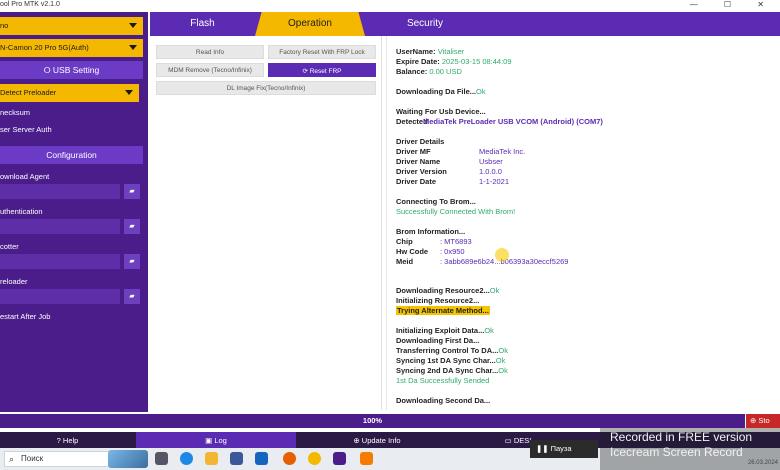 This screenshot has height=470, width=780. Describe the element at coordinates (420, 141) in the screenshot. I see `log-driver-details: Driver Details` at that location.